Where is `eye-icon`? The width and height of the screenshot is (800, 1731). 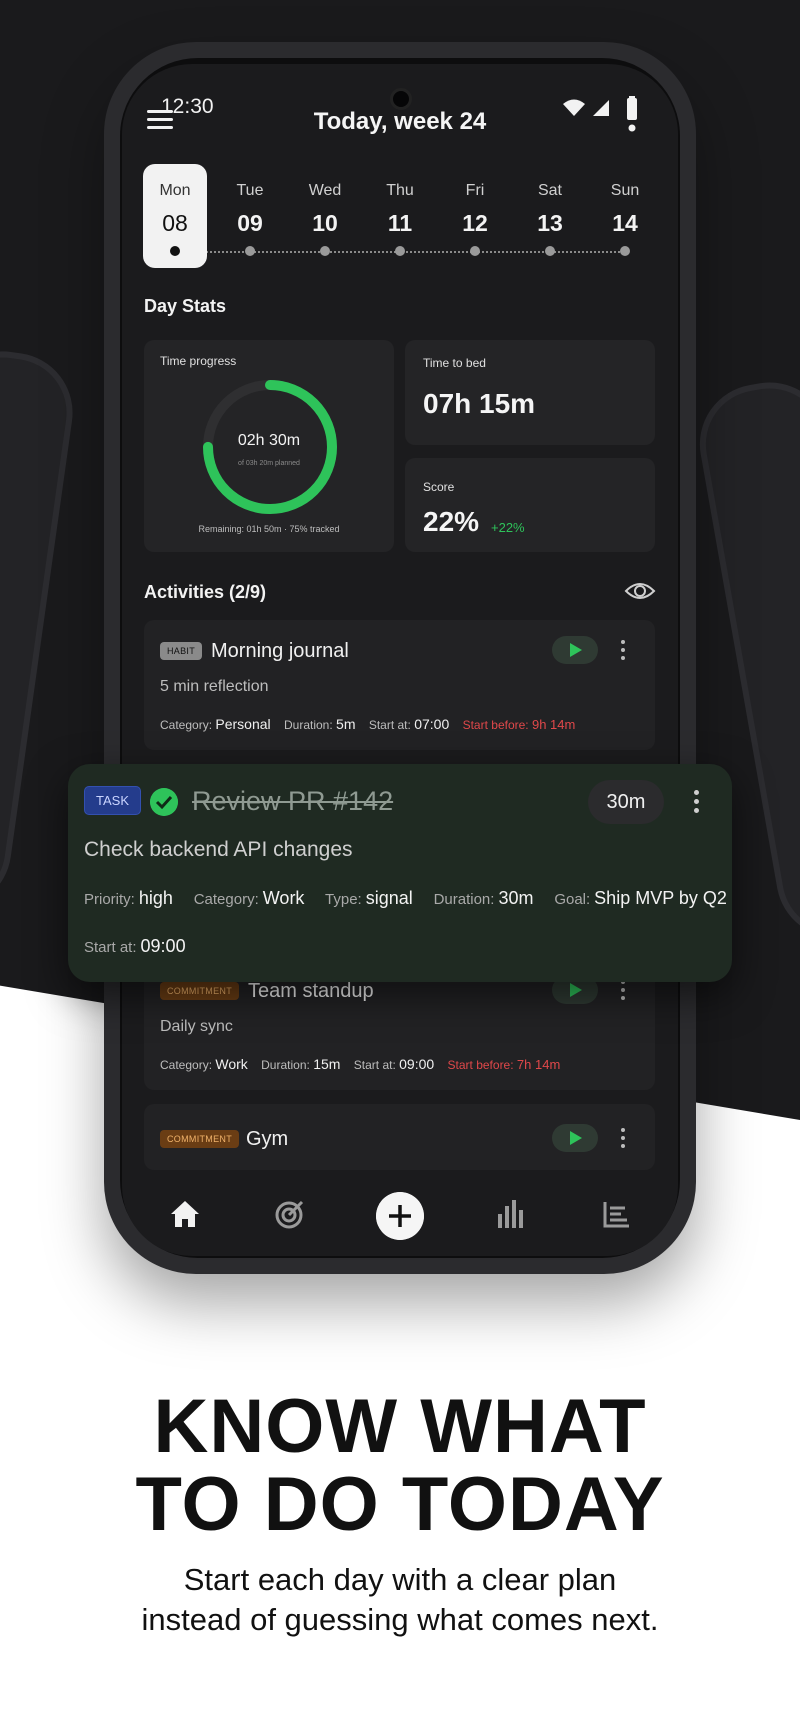
eye-icon is located at coordinates (640, 591).